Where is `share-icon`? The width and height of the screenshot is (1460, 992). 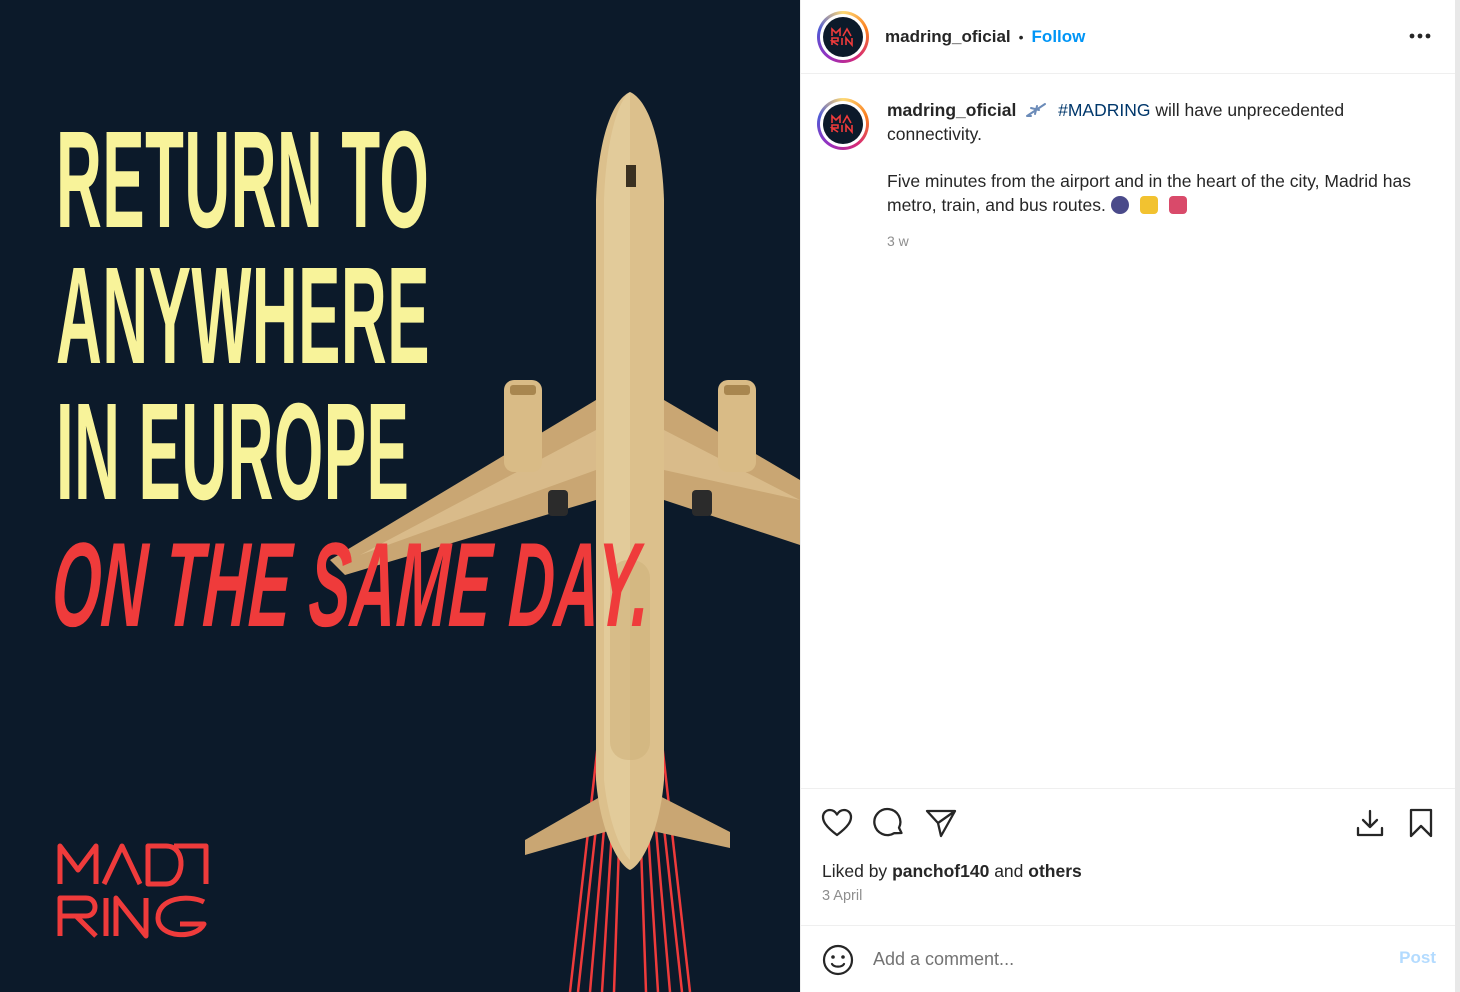 share-icon is located at coordinates (941, 823).